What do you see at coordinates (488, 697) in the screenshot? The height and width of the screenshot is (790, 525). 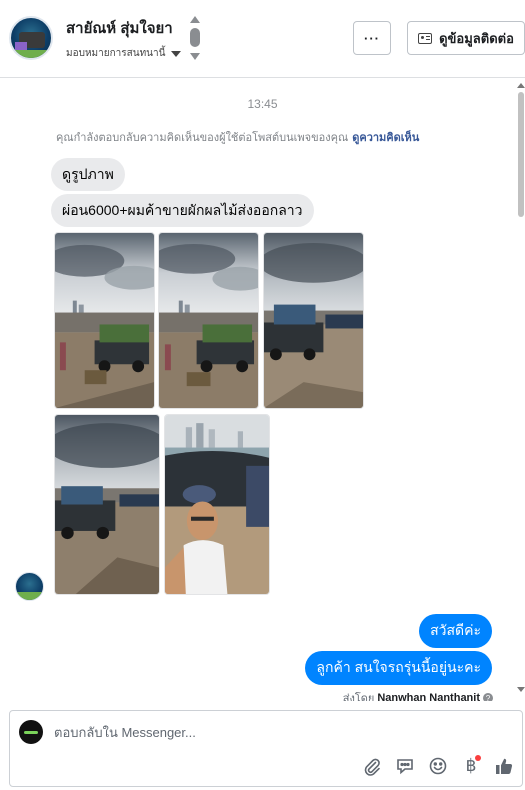 I see `help-icon: ?` at bounding box center [488, 697].